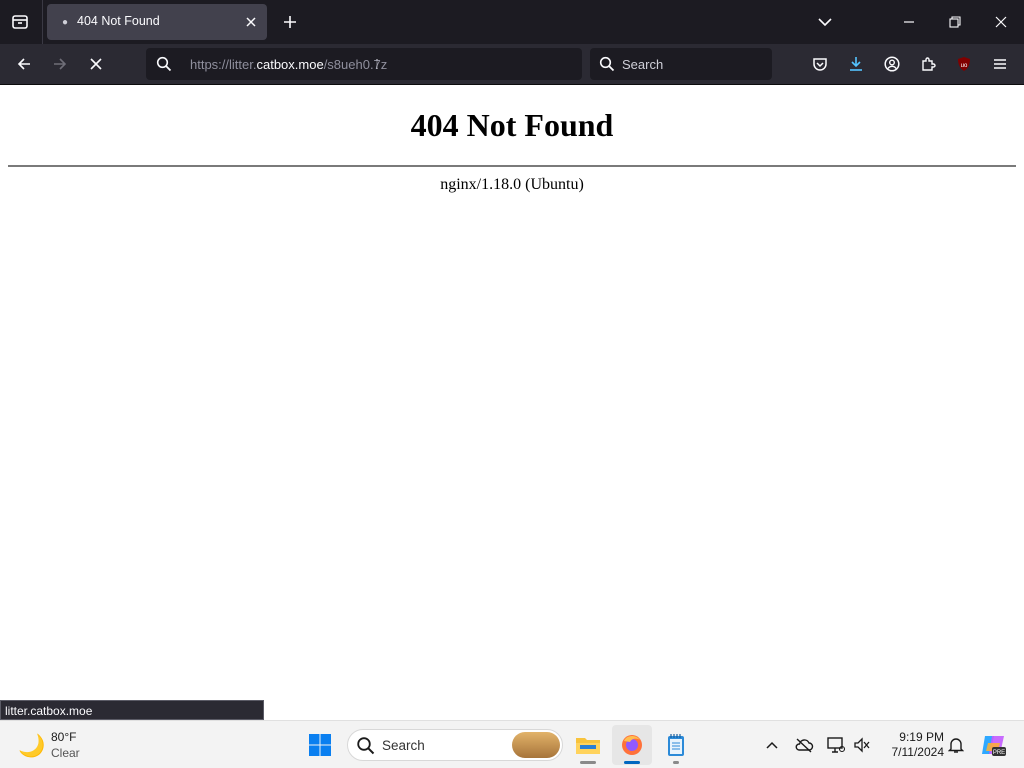 The height and width of the screenshot is (768, 1024). I want to click on server-signature: nginx/1.18.0 (Ubuntu), so click(512, 184).